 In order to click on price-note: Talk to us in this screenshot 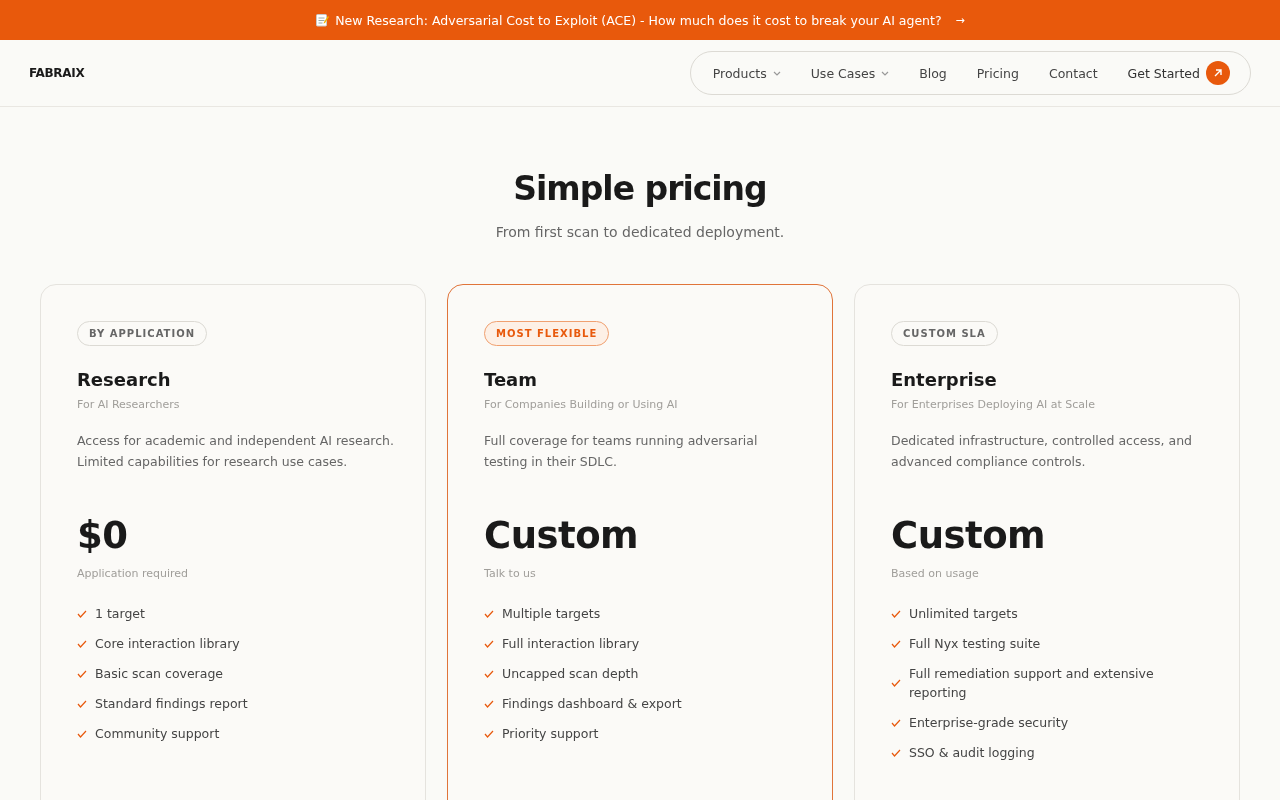, I will do `click(510, 573)`.